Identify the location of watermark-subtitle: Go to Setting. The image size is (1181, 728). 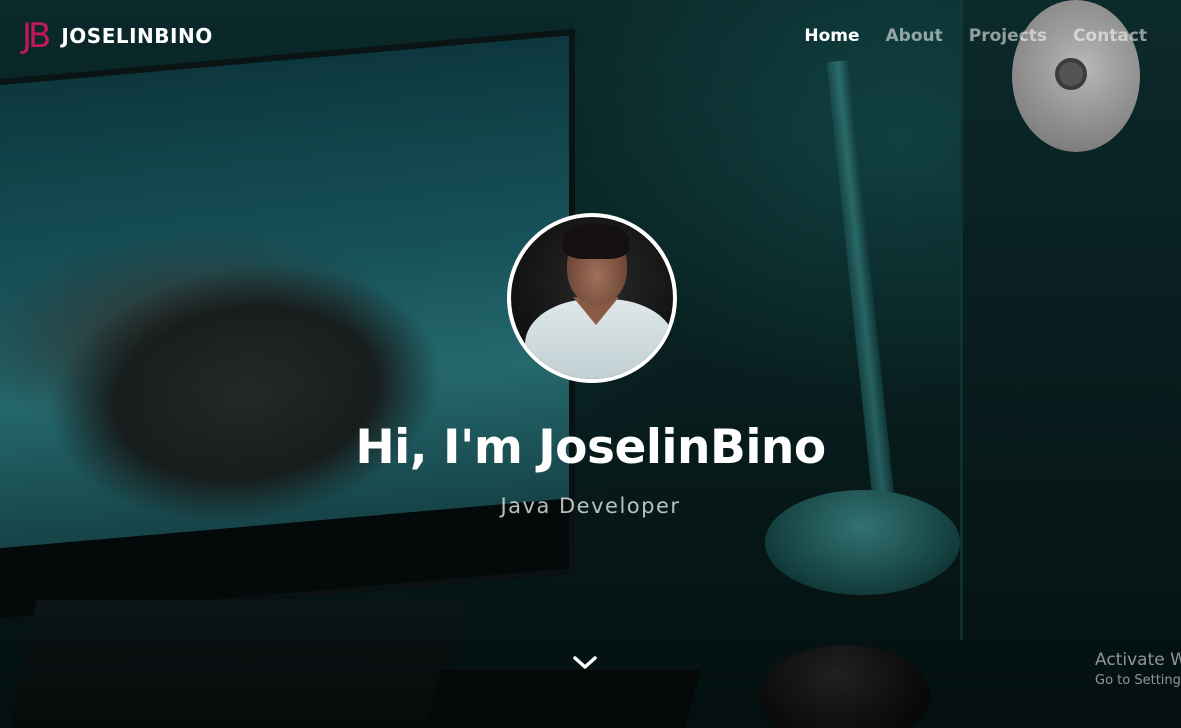
(1138, 680).